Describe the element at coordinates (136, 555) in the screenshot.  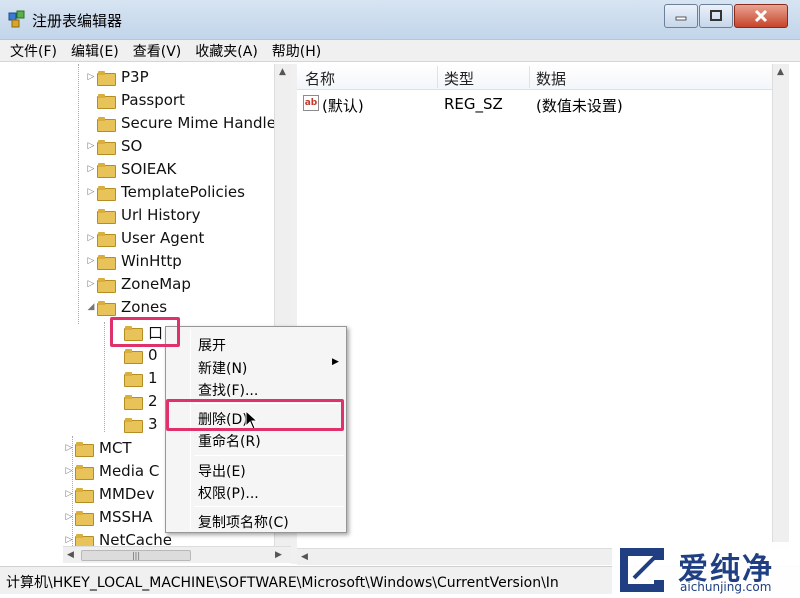
I see `scroll-thumb: |||` at that location.